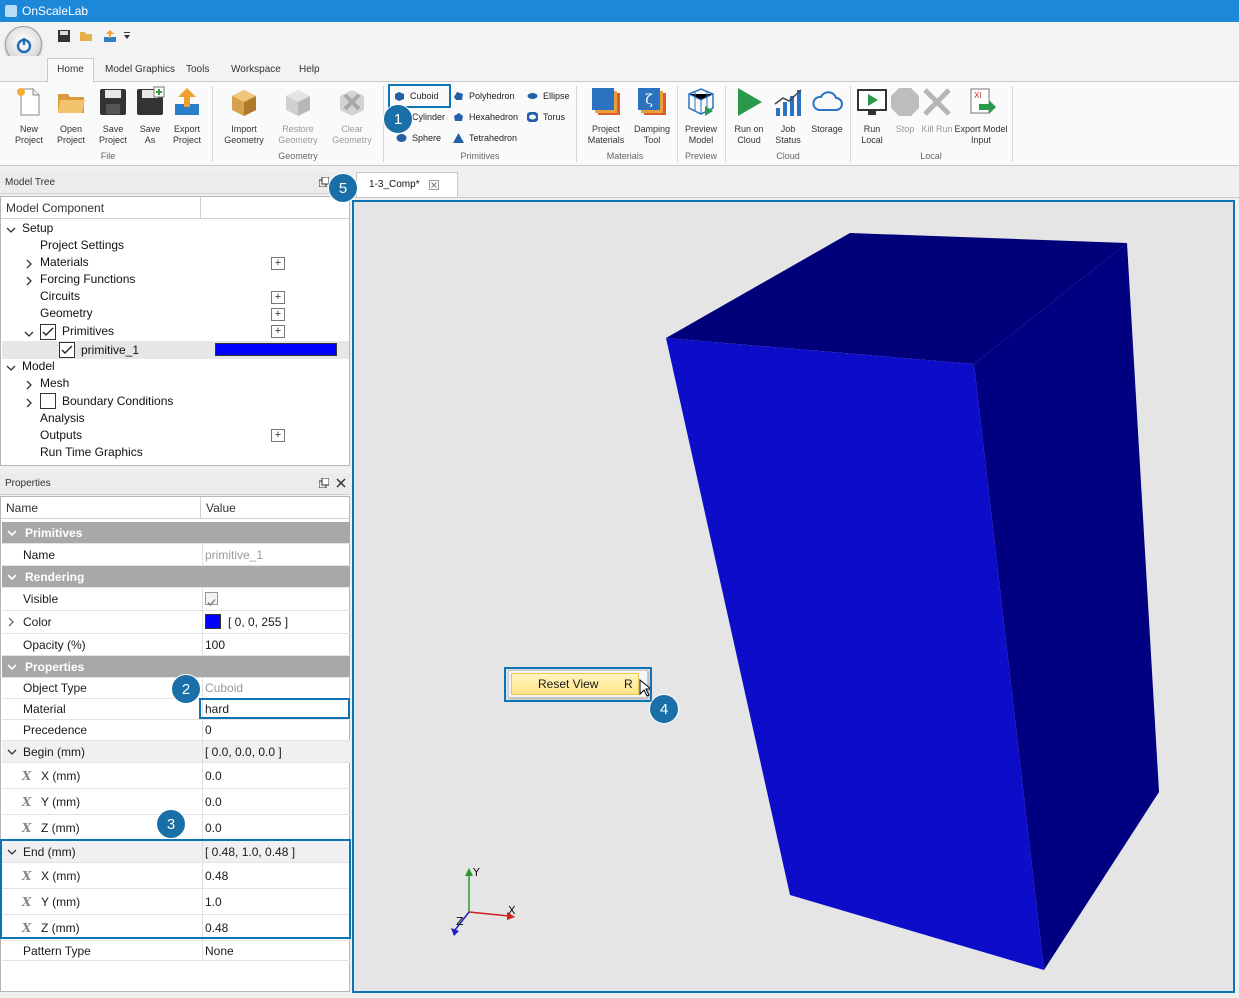 The height and width of the screenshot is (998, 1239). What do you see at coordinates (197, 71) in the screenshot?
I see `tab-tools: Tools` at bounding box center [197, 71].